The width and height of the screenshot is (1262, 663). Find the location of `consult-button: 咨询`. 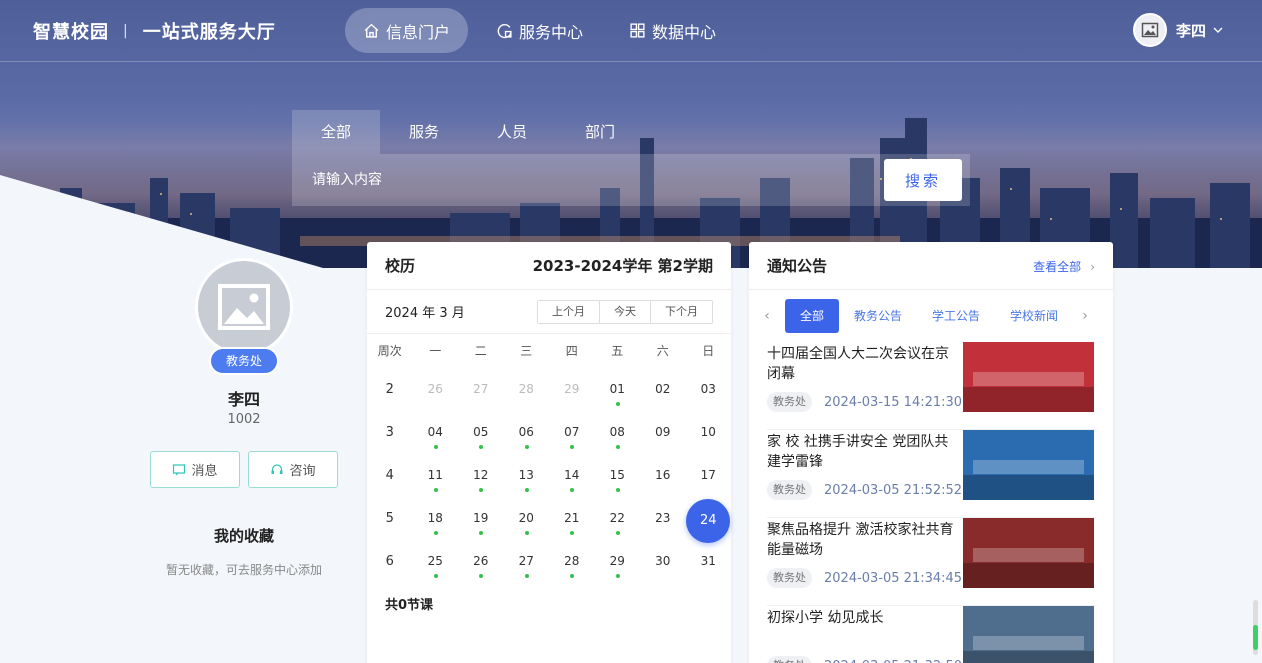

consult-button: 咨询 is located at coordinates (293, 469).